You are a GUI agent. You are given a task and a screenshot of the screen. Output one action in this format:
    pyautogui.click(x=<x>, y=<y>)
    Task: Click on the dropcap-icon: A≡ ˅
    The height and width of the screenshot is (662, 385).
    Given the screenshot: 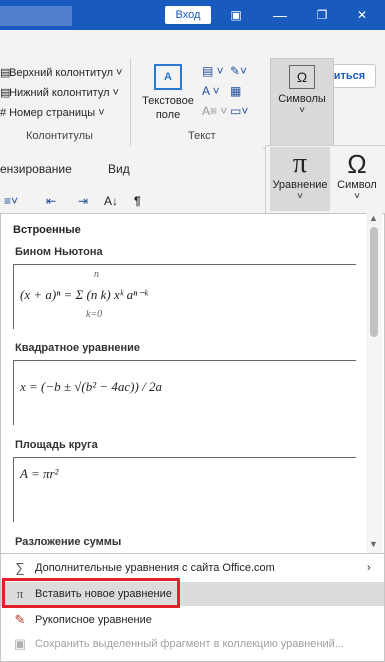 What is the action you would take?
    pyautogui.click(x=214, y=111)
    